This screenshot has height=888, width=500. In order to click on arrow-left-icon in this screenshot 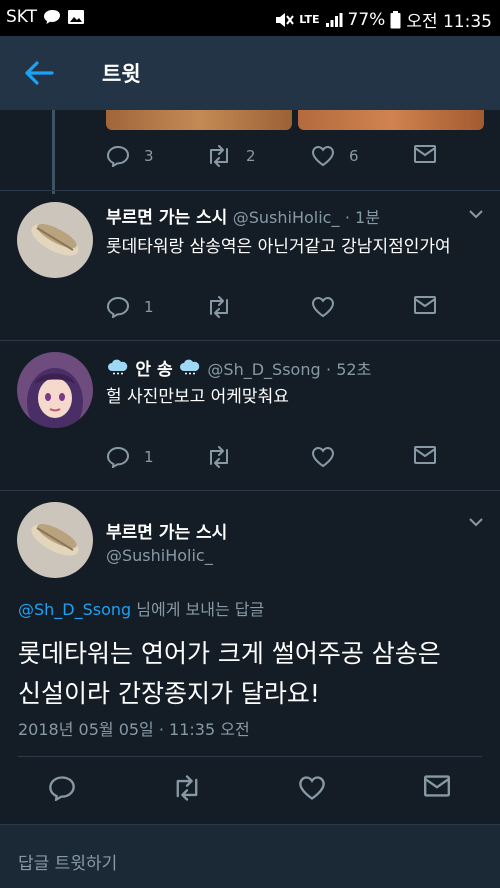, I will do `click(39, 73)`.